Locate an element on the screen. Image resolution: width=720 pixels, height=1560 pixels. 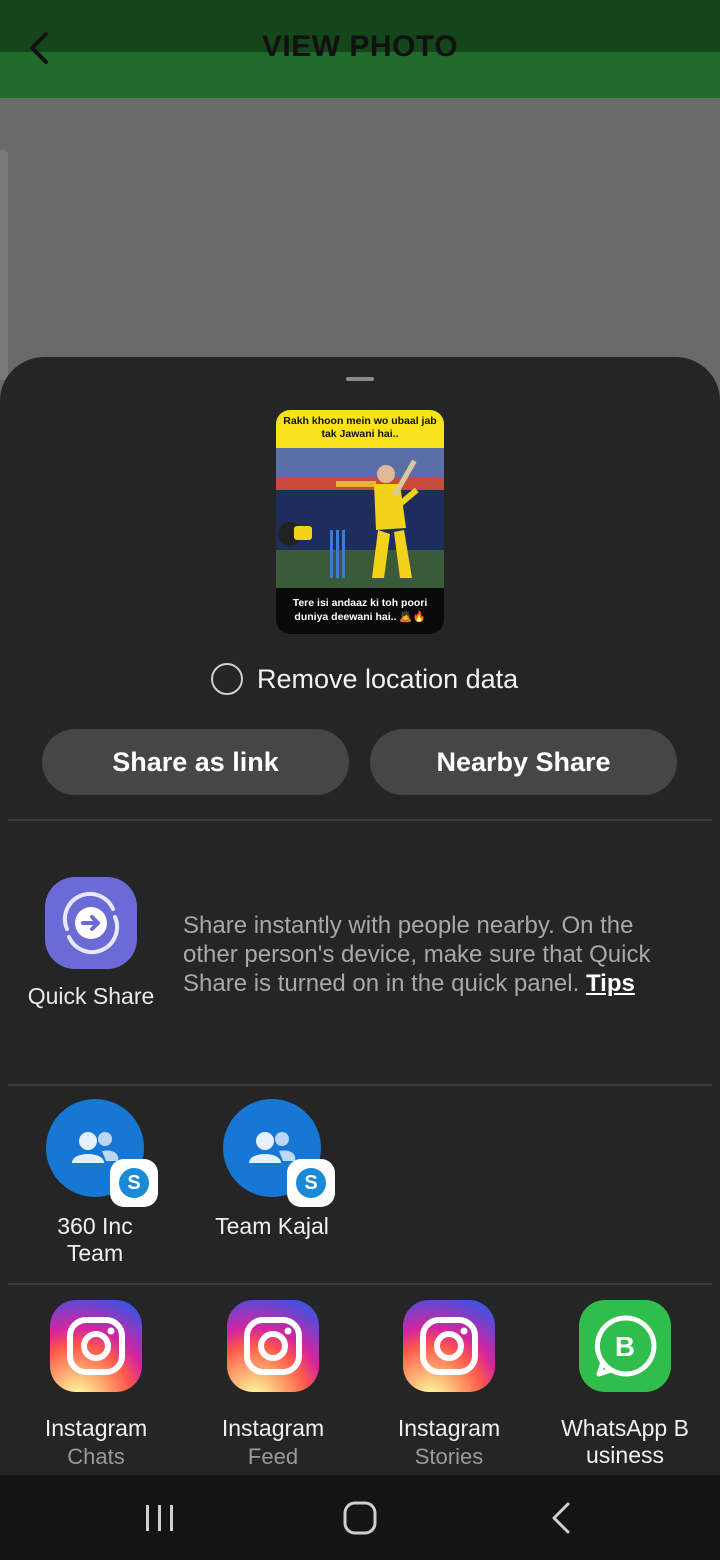
tips-link: Tips is located at coordinates (610, 983).